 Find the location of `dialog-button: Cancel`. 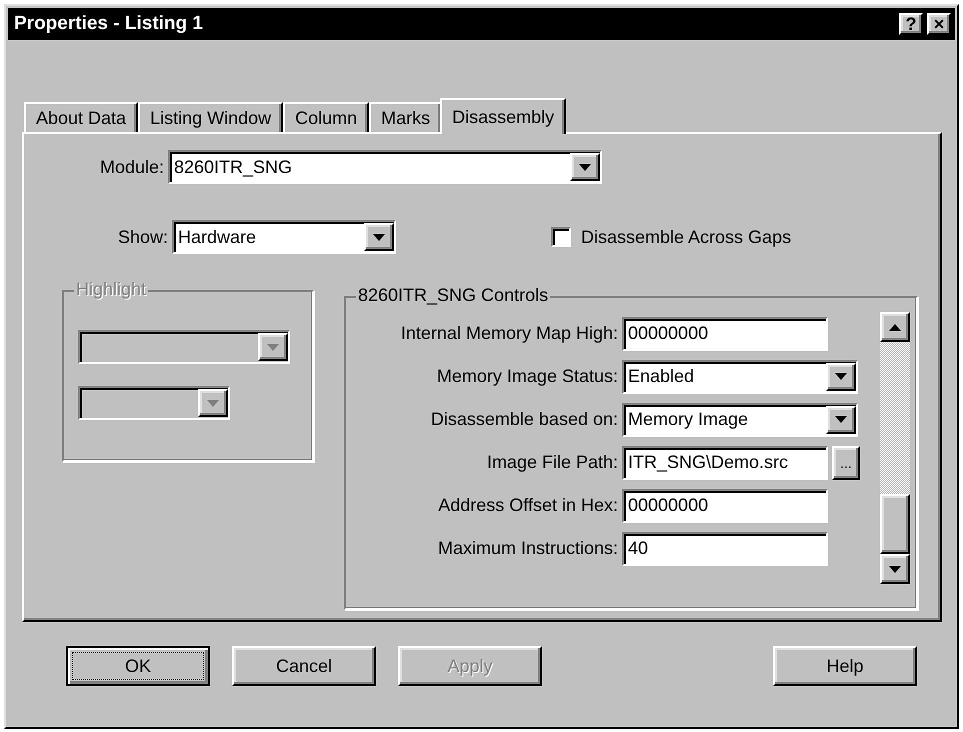

dialog-button: Cancel is located at coordinates (304, 666).